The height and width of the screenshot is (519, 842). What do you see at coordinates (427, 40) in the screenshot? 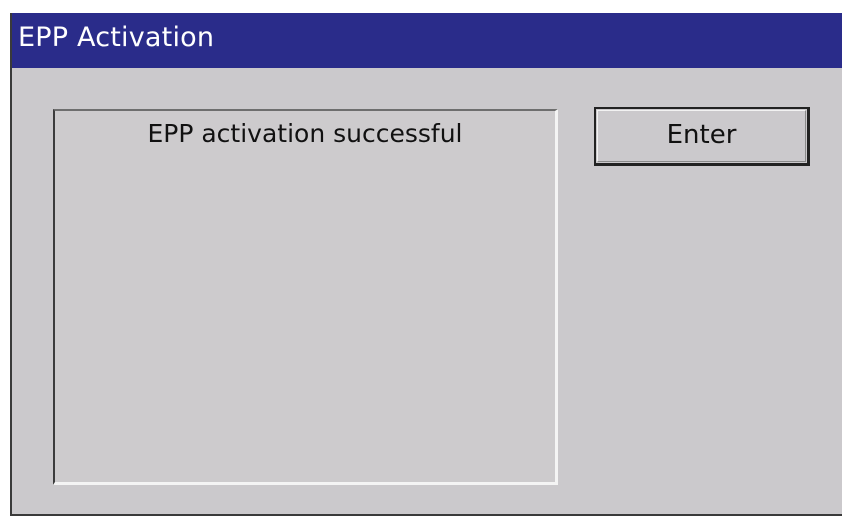
I see `title-bar: EPP Activation` at bounding box center [427, 40].